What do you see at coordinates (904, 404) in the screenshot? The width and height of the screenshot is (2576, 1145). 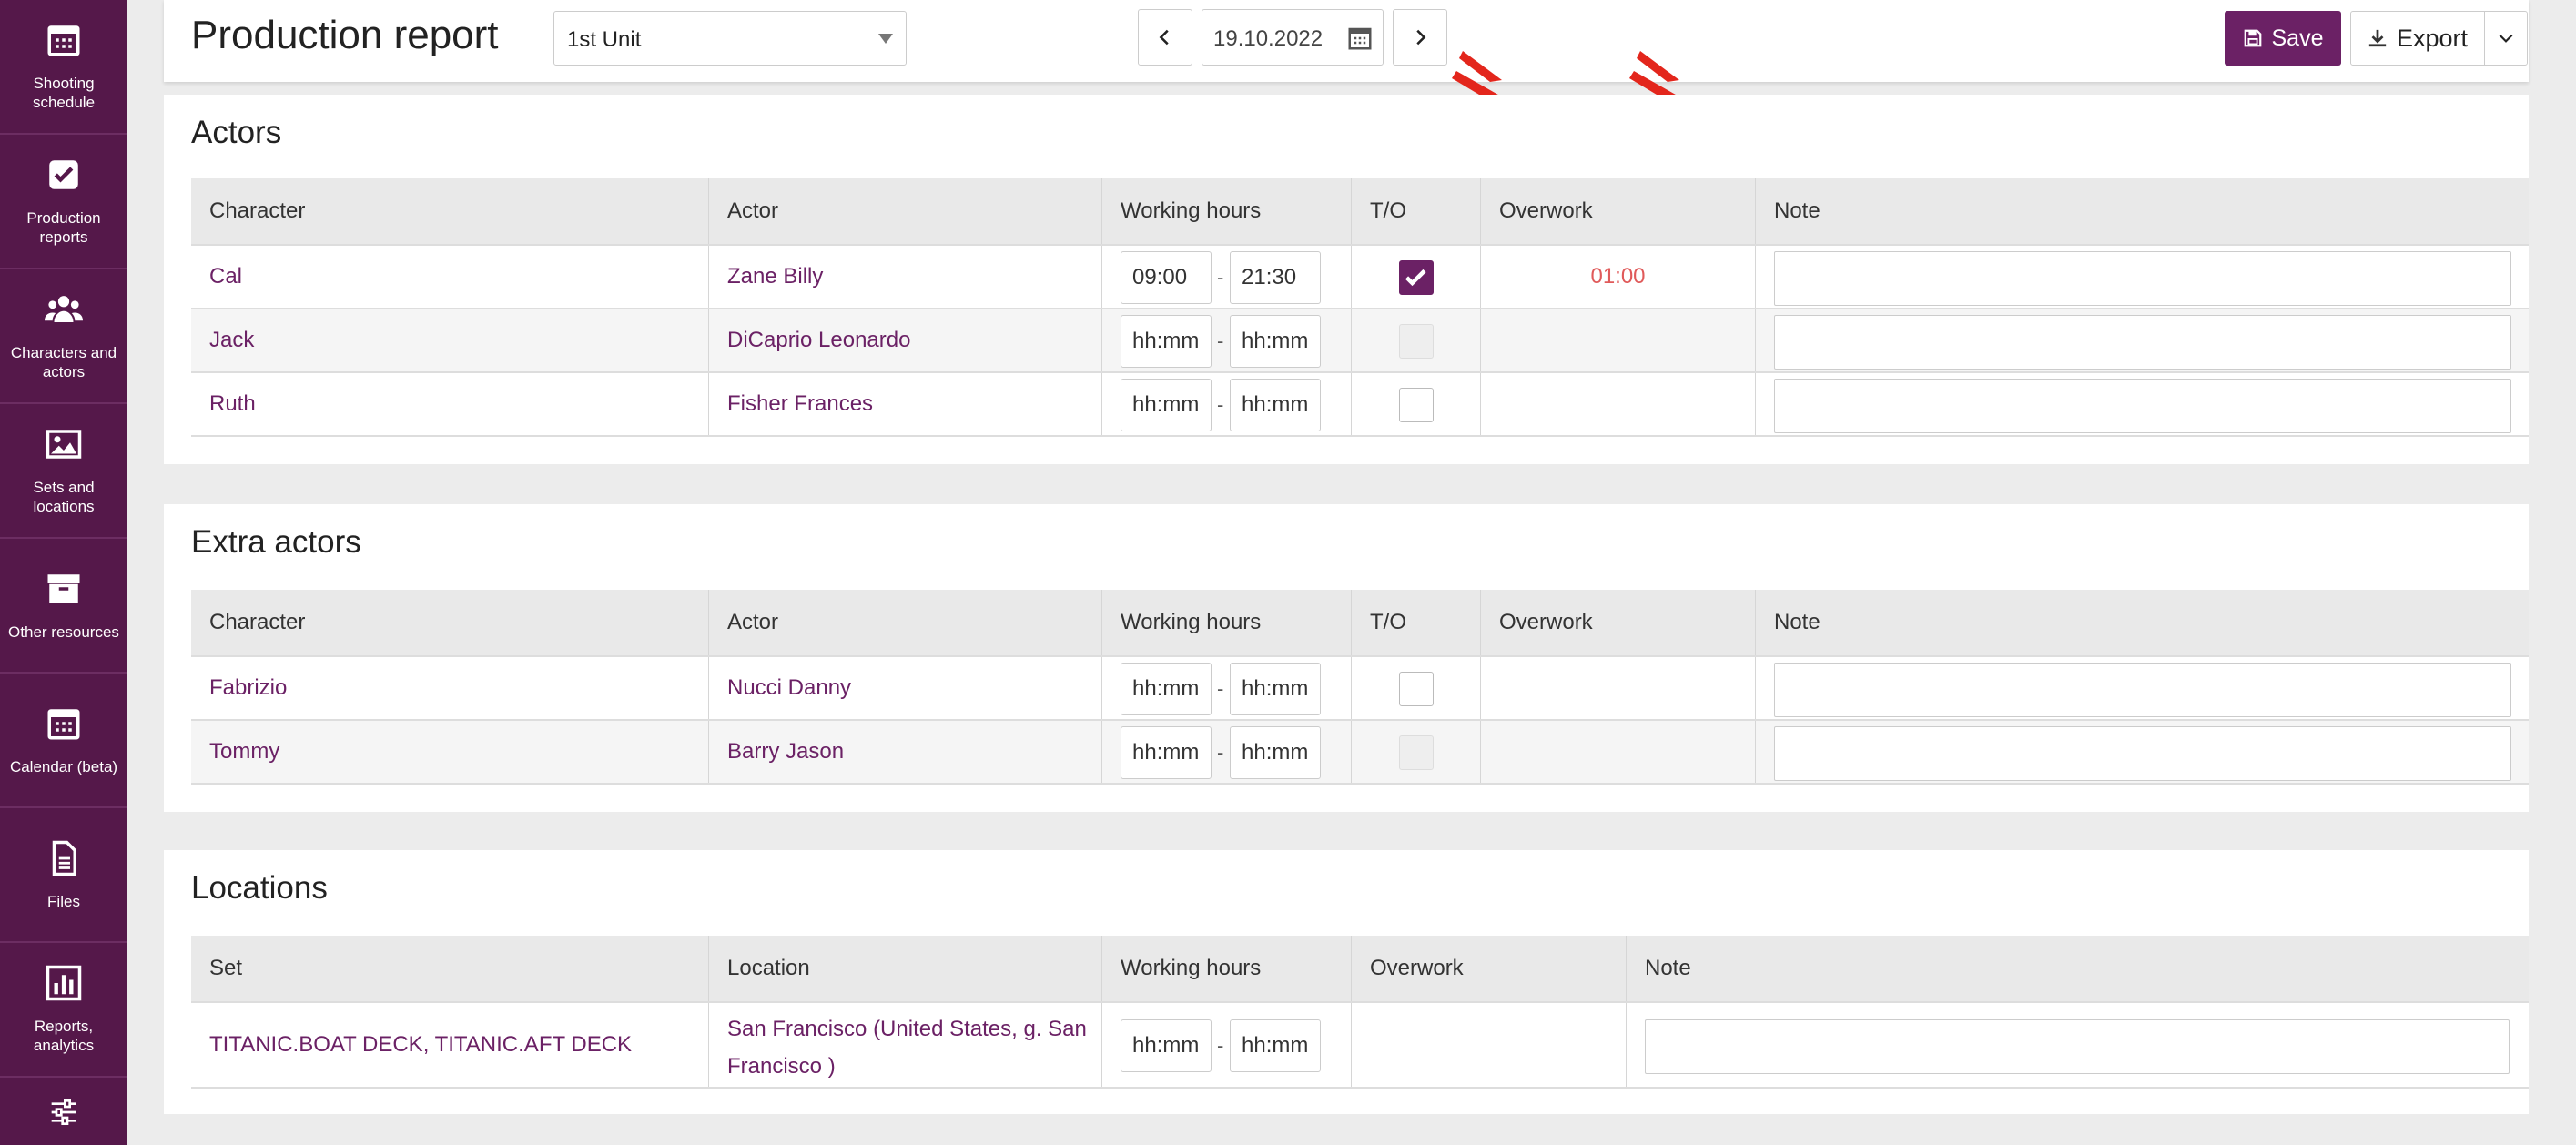 I see `actor-link: Fisher Frances` at bounding box center [904, 404].